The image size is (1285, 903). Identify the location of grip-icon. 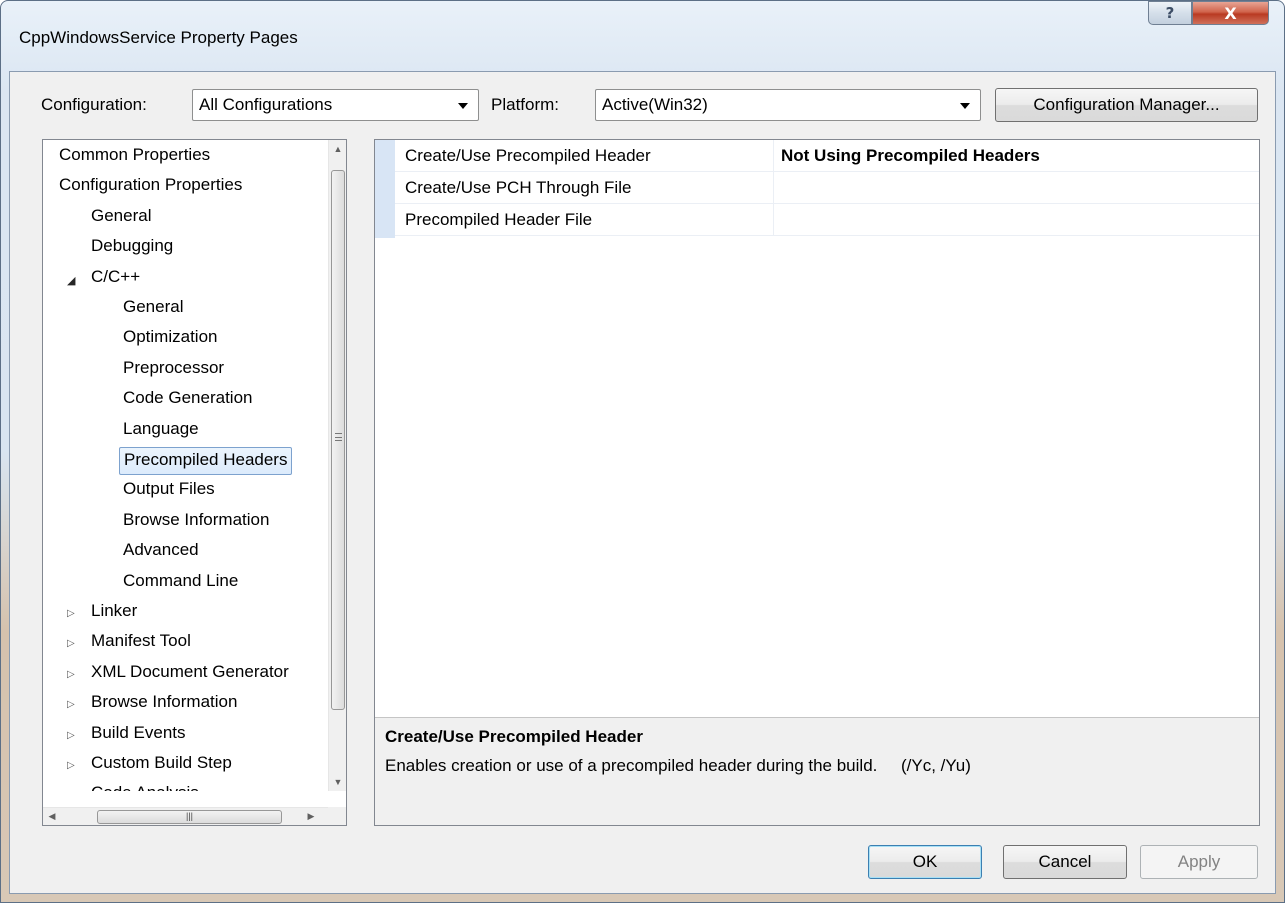
(338, 437).